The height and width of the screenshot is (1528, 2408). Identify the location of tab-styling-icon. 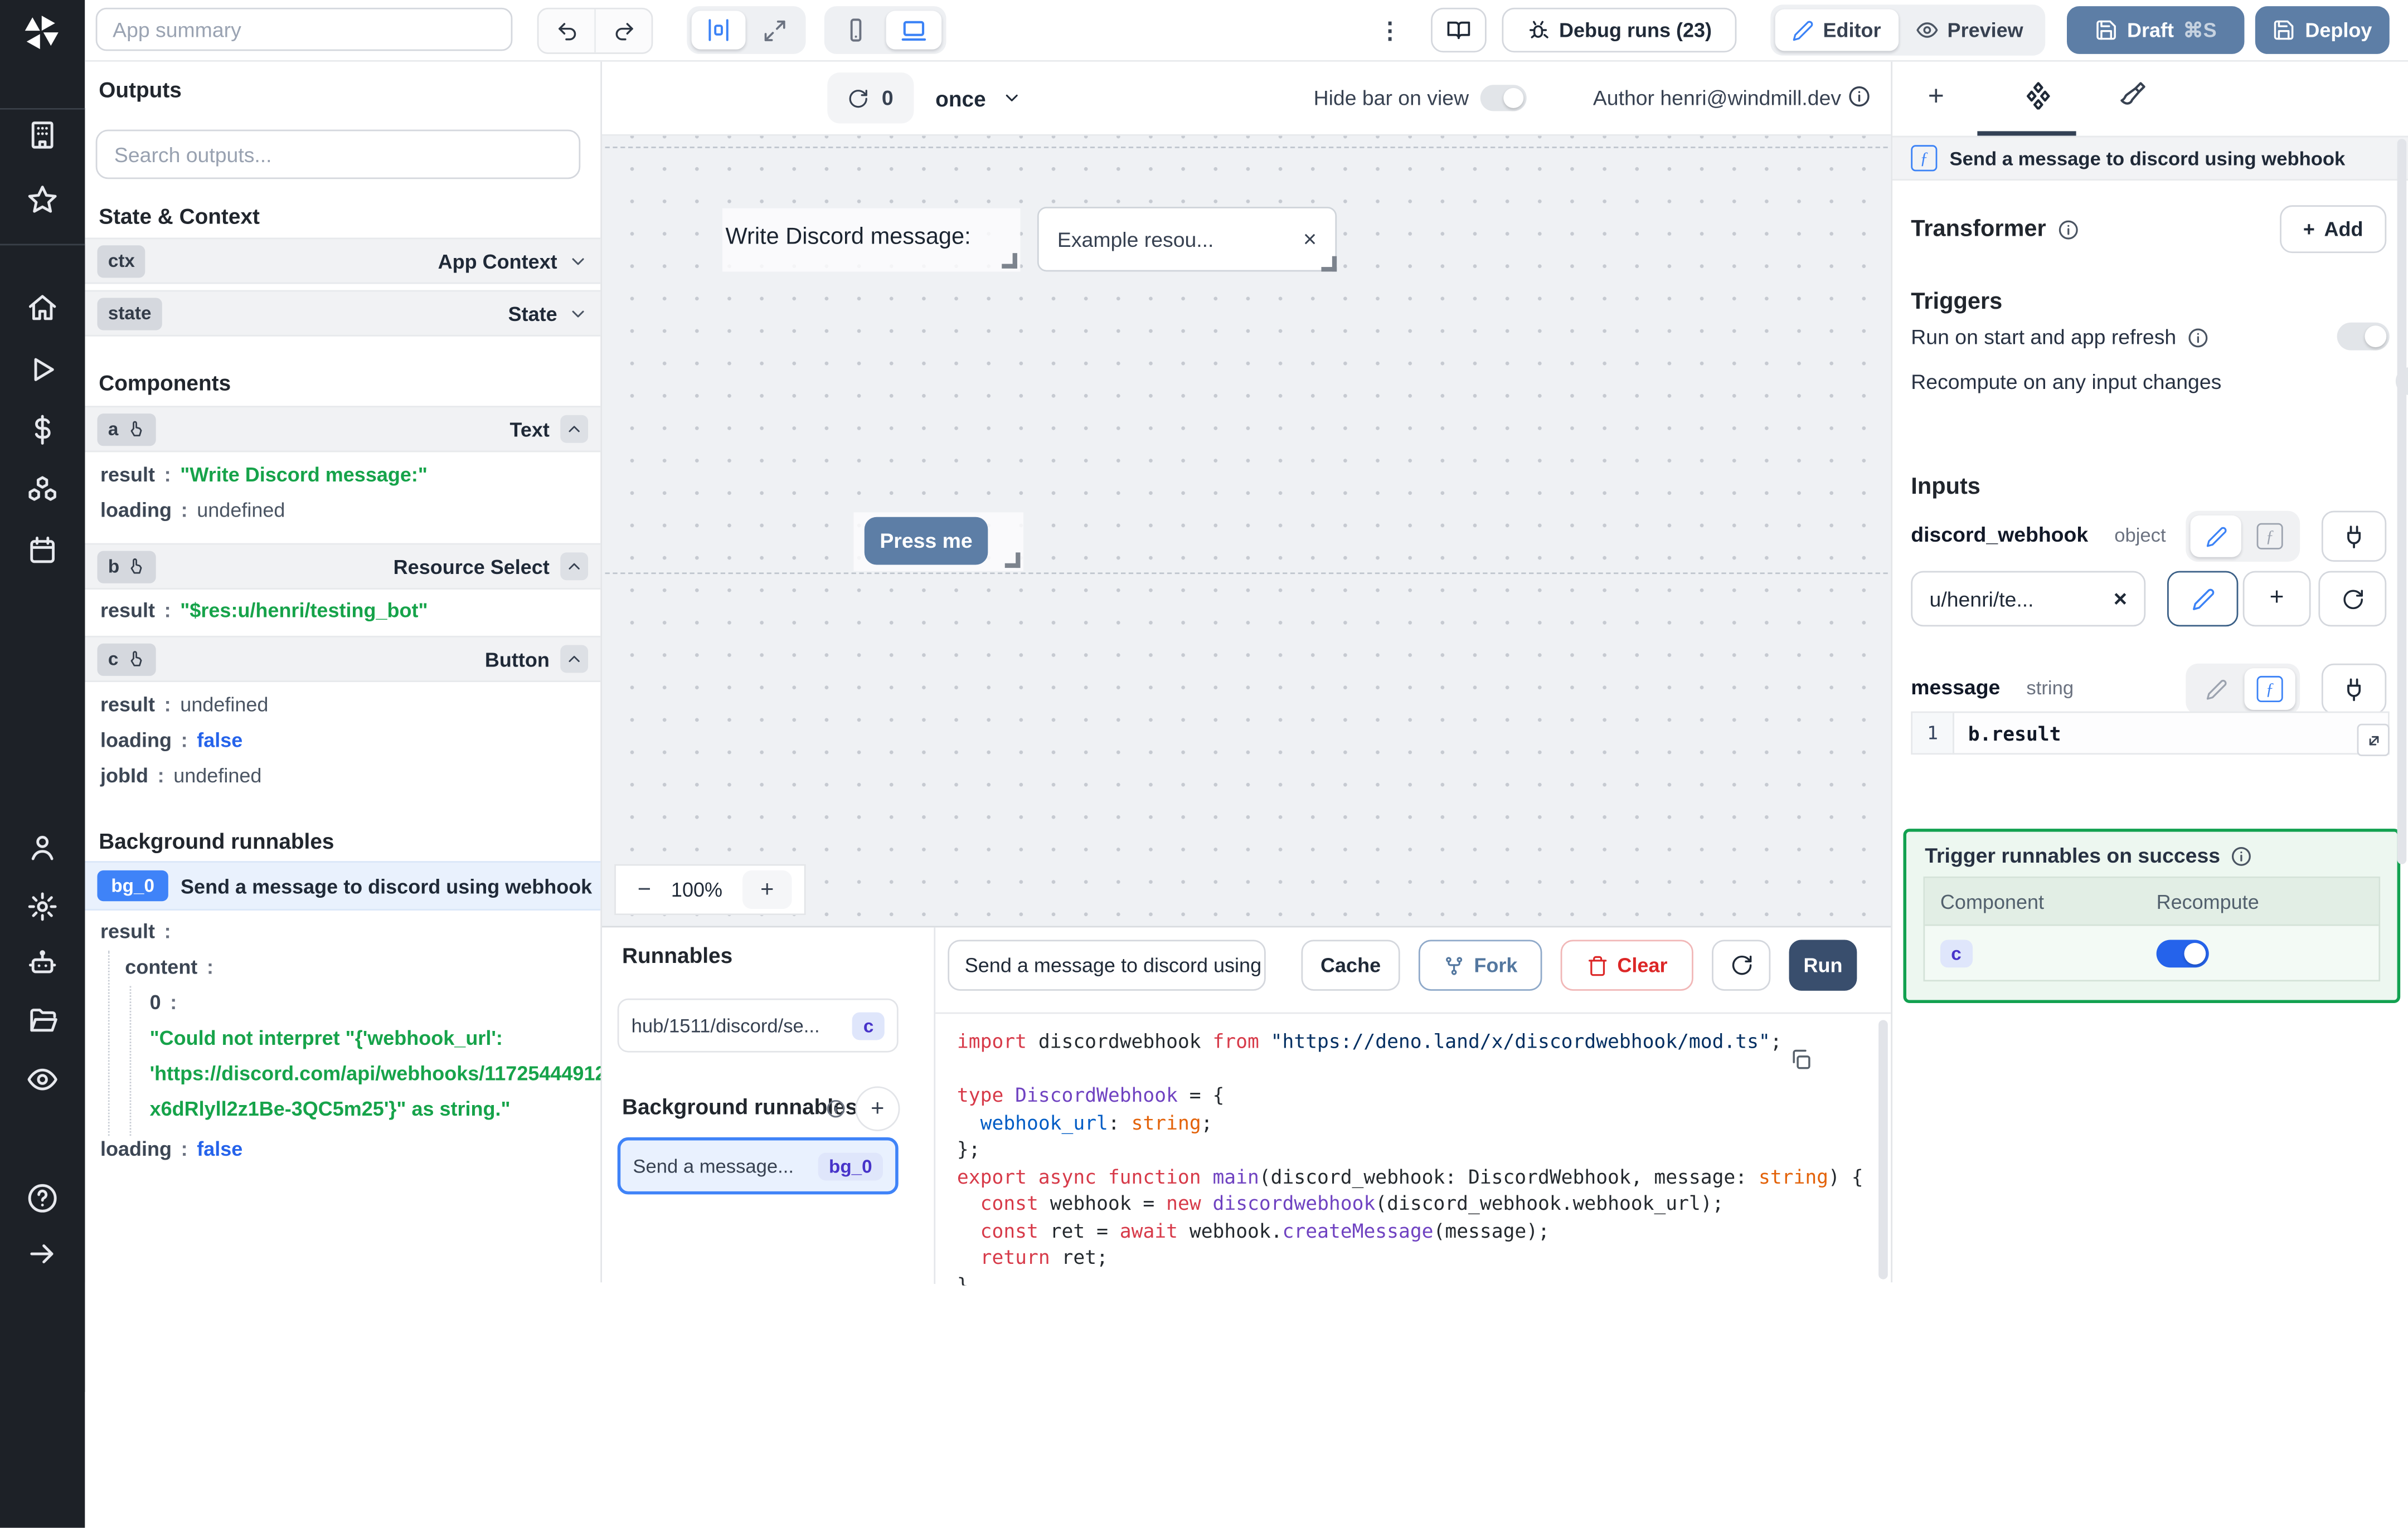
(2133, 94).